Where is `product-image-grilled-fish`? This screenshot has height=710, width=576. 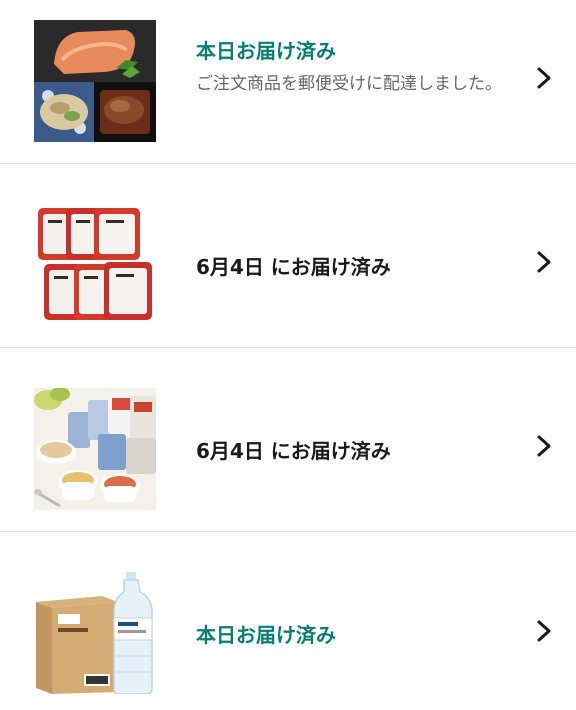 product-image-grilled-fish is located at coordinates (95, 81).